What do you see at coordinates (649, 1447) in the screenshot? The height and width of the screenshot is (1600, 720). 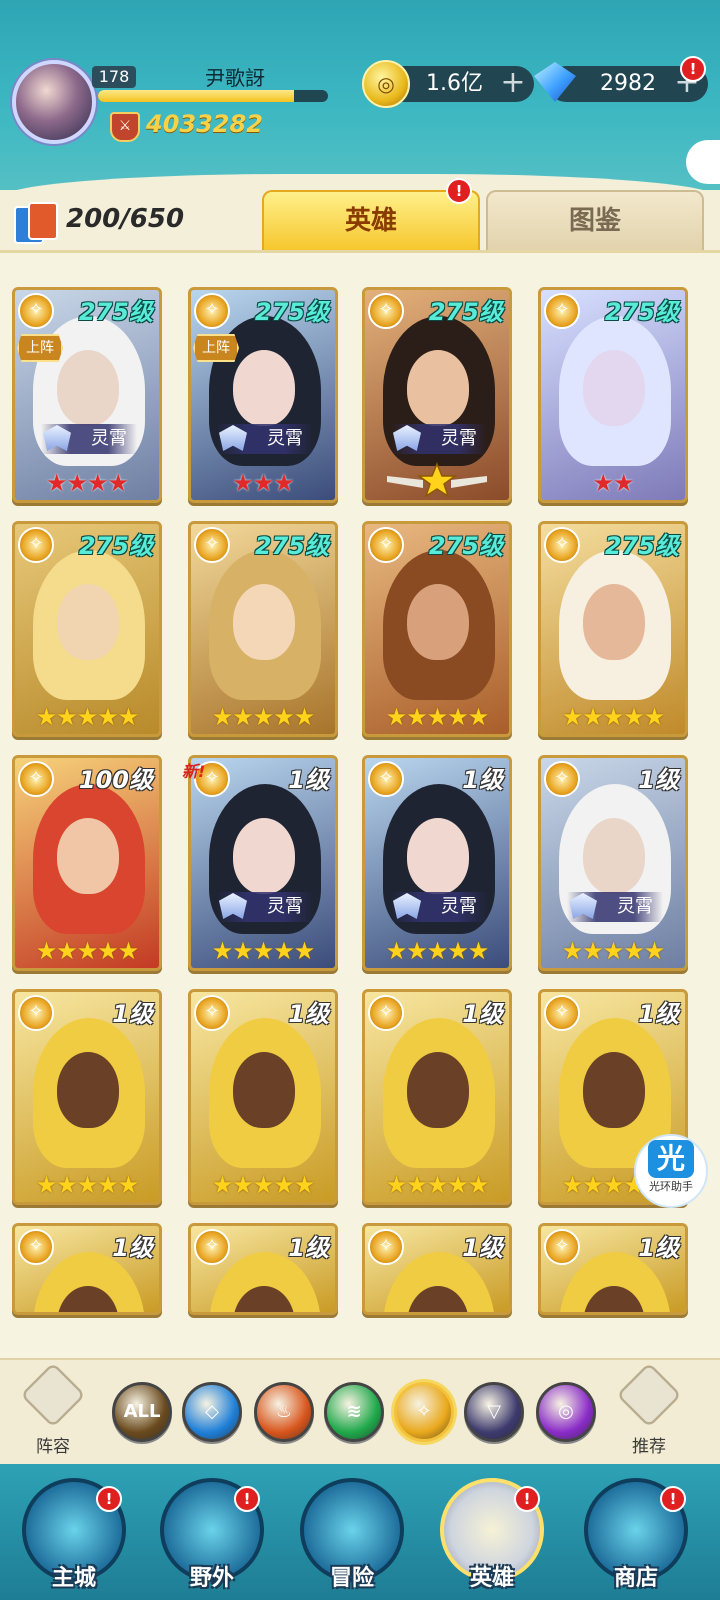 I see `recommend-label: 推荐` at bounding box center [649, 1447].